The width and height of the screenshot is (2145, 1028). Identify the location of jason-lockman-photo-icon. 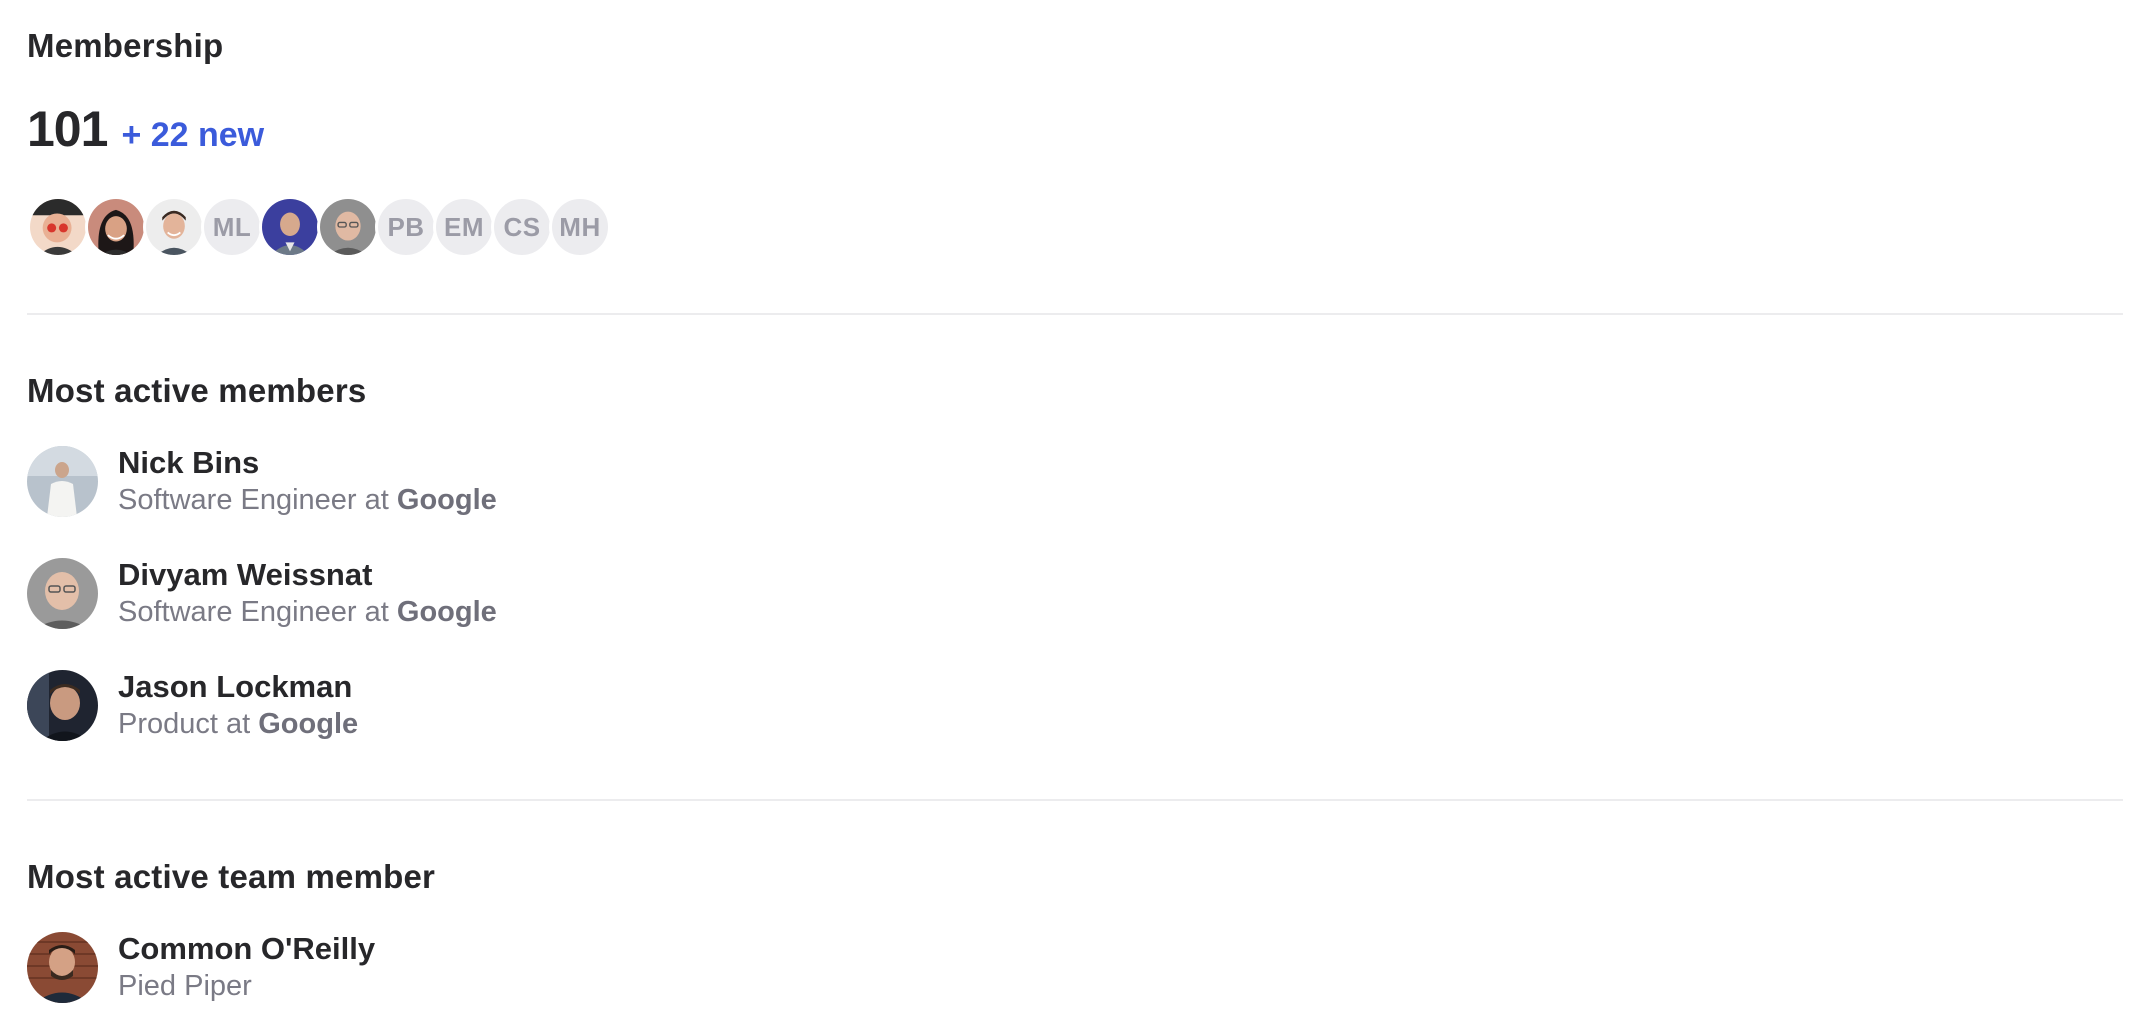
(62, 705).